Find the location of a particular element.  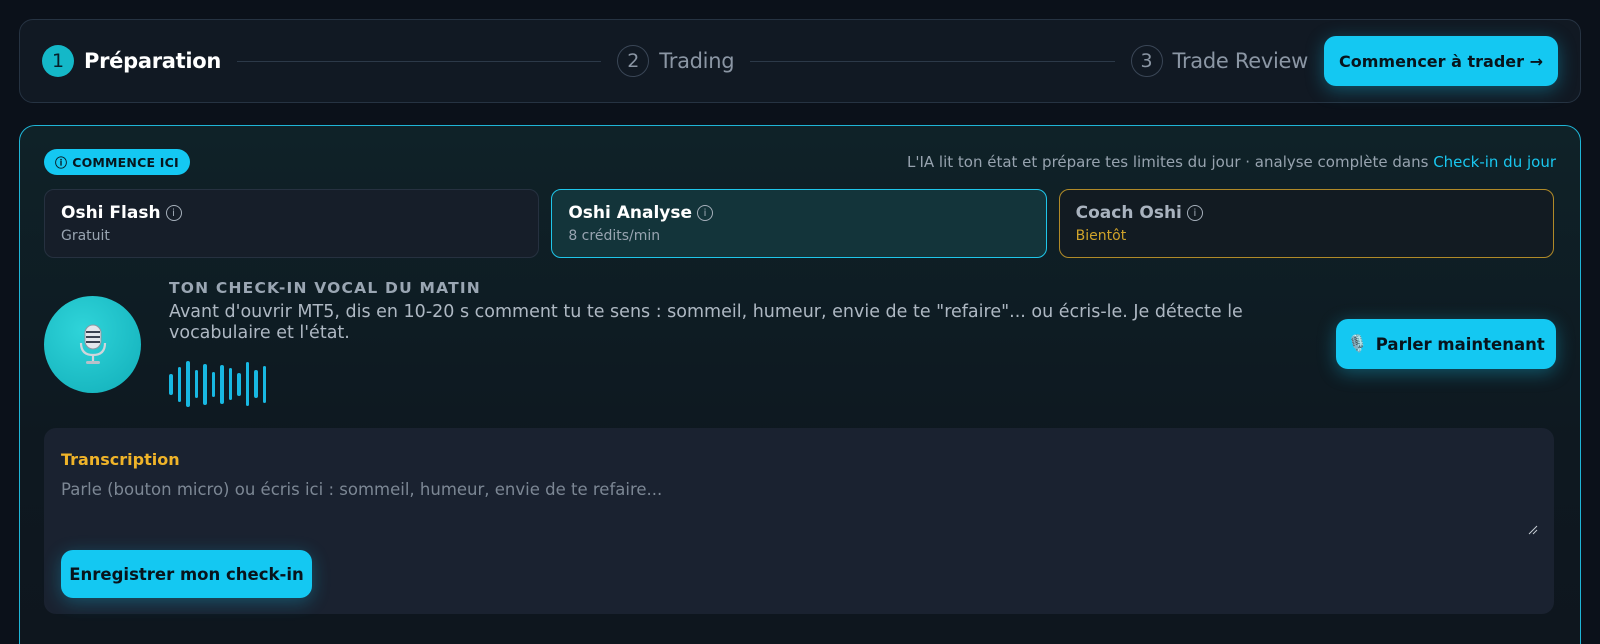

step-label: Trade Review is located at coordinates (1240, 61).